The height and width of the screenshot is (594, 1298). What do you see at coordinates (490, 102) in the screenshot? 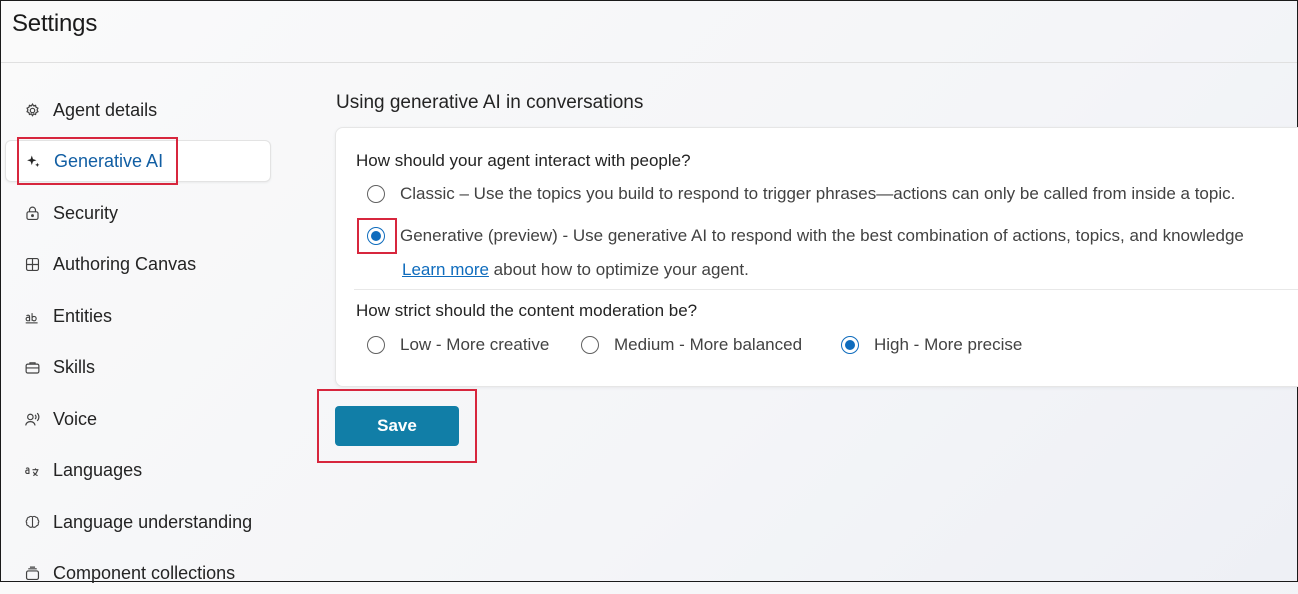
I see `section-title: Using generative AI in conversations` at bounding box center [490, 102].